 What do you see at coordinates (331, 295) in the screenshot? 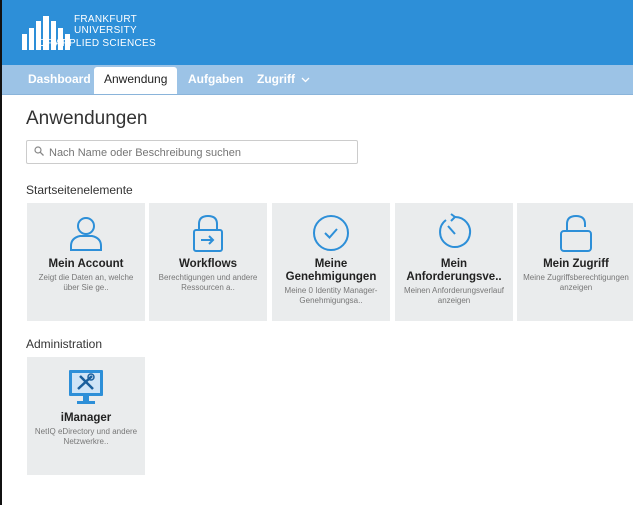
I see `card-description: Meine 0 Identity Manager-Genehmigungsa..` at bounding box center [331, 295].